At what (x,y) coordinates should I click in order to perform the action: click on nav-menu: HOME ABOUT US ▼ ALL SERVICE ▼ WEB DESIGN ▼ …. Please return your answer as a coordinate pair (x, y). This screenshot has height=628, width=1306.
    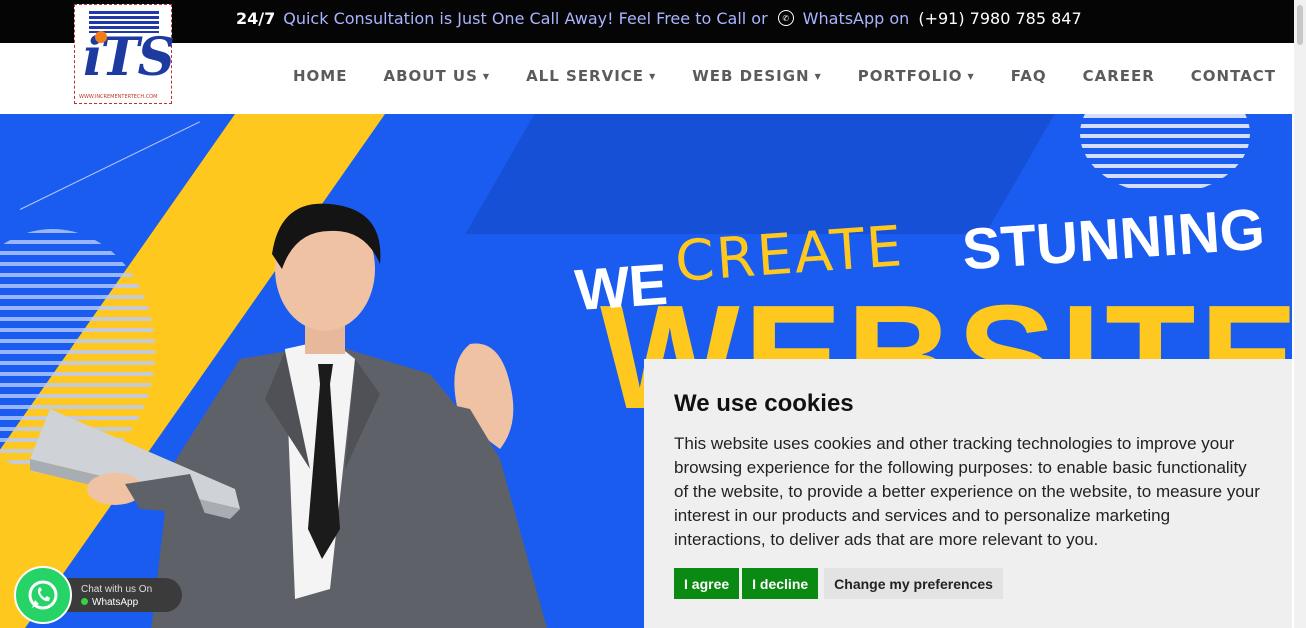
    Looking at the image, I should click on (784, 76).